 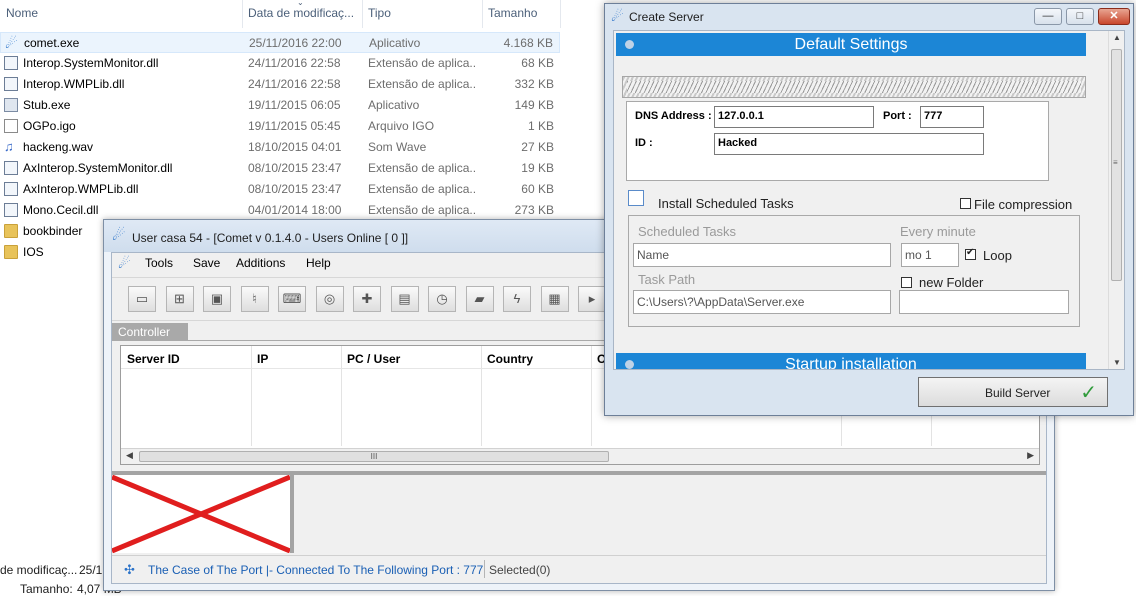 What do you see at coordinates (280, 105) in the screenshot?
I see `file-row: Stub.exe 19/11/2015 06:05 Aplicativo 149 KB` at bounding box center [280, 105].